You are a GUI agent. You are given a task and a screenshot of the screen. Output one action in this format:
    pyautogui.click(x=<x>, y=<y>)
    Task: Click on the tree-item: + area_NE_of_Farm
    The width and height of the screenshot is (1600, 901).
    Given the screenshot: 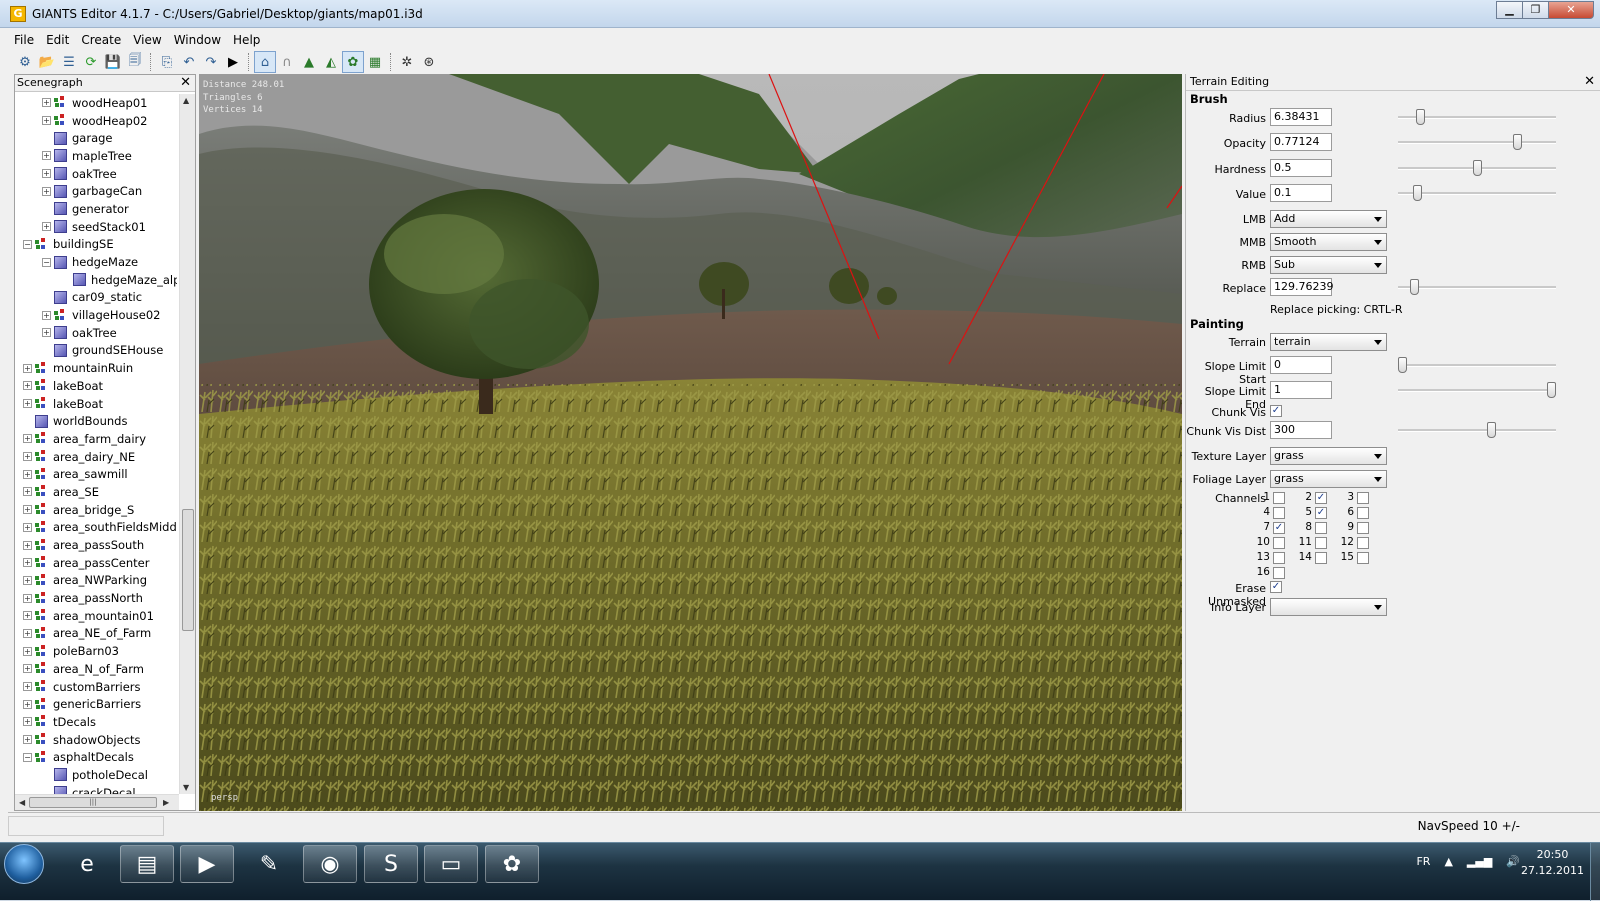 What is the action you would take?
    pyautogui.click(x=96, y=634)
    